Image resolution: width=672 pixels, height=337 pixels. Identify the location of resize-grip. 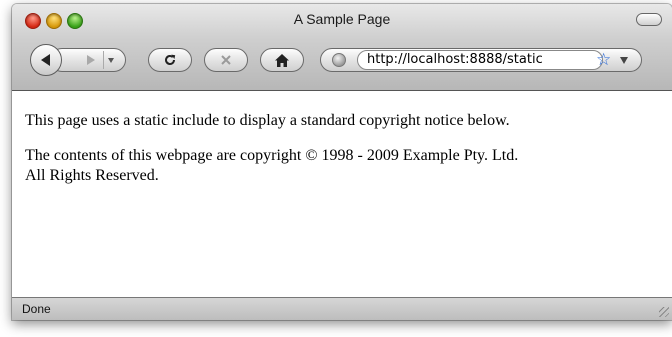
(664, 312).